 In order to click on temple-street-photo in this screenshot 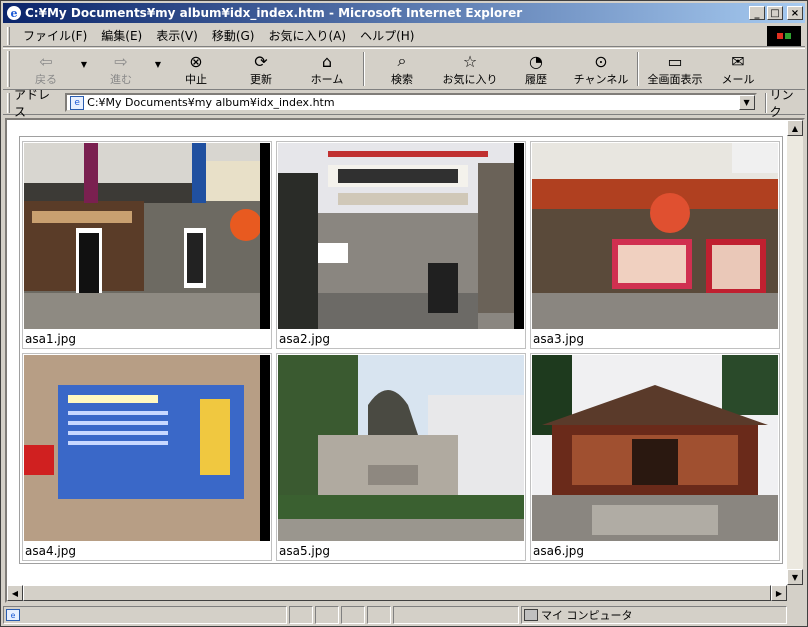, I will do `click(147, 236)`.